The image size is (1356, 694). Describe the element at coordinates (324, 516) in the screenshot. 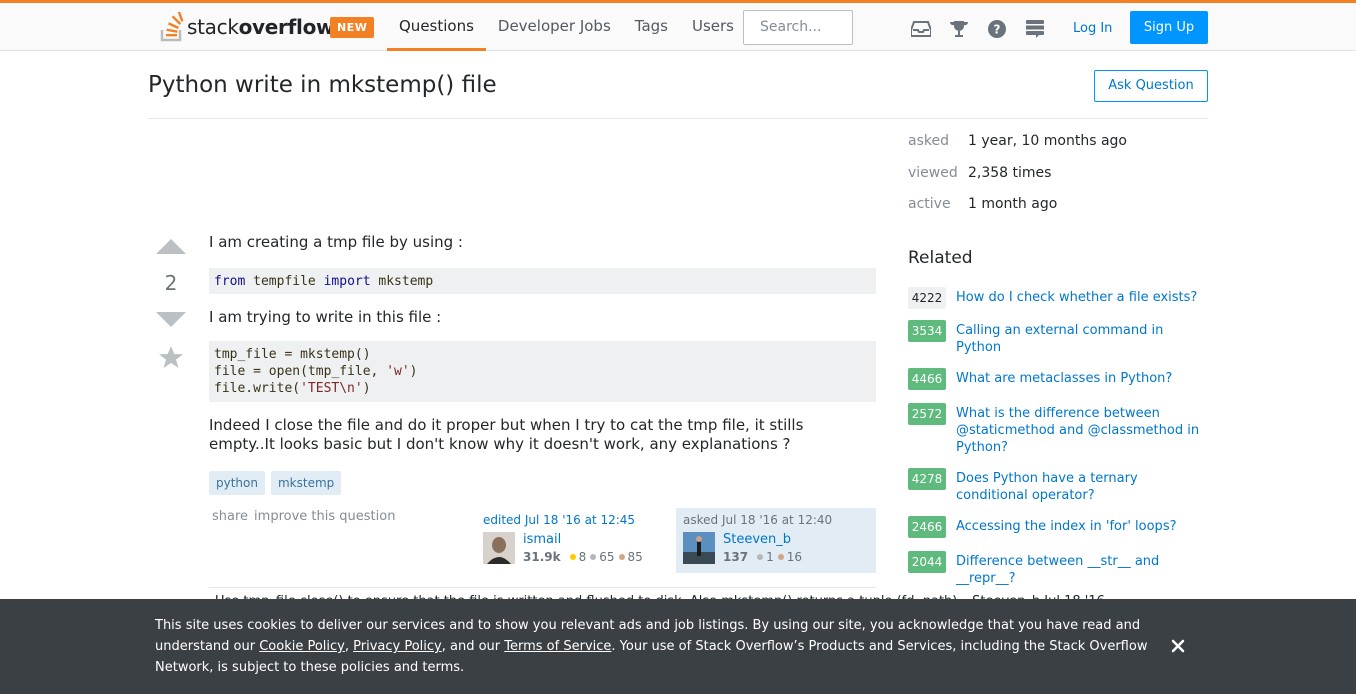

I see `improve-question-link: improve this question` at that location.